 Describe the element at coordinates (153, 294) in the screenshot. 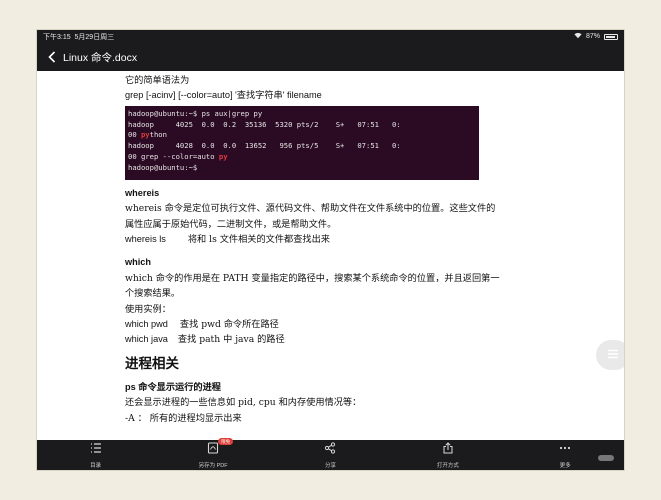

I see `text-line: 个搜索结果。` at that location.